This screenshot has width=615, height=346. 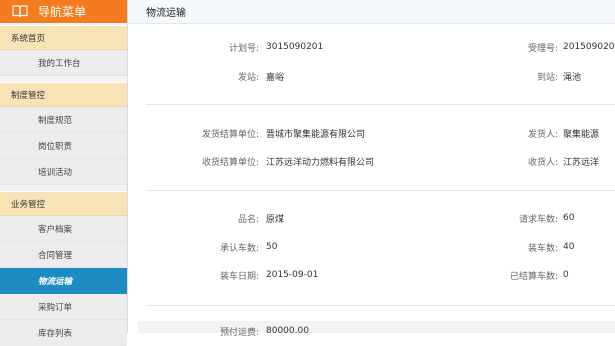 What do you see at coordinates (320, 162) in the screenshot?
I see `recv-settle-value: 江苏远洋动力燃料有限公司` at bounding box center [320, 162].